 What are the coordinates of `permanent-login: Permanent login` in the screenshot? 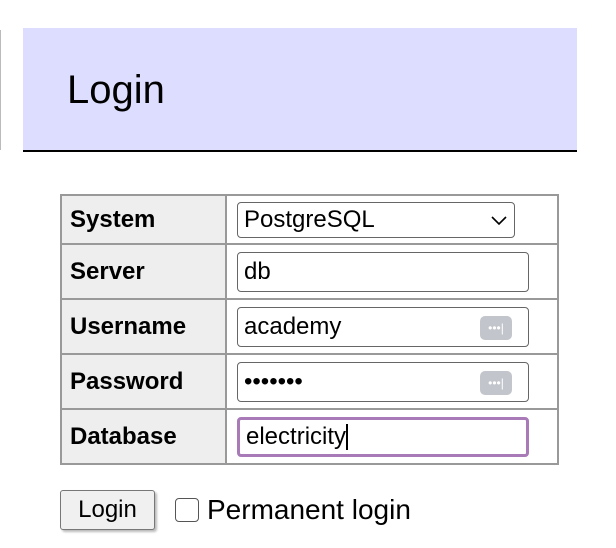 It's located at (293, 510).